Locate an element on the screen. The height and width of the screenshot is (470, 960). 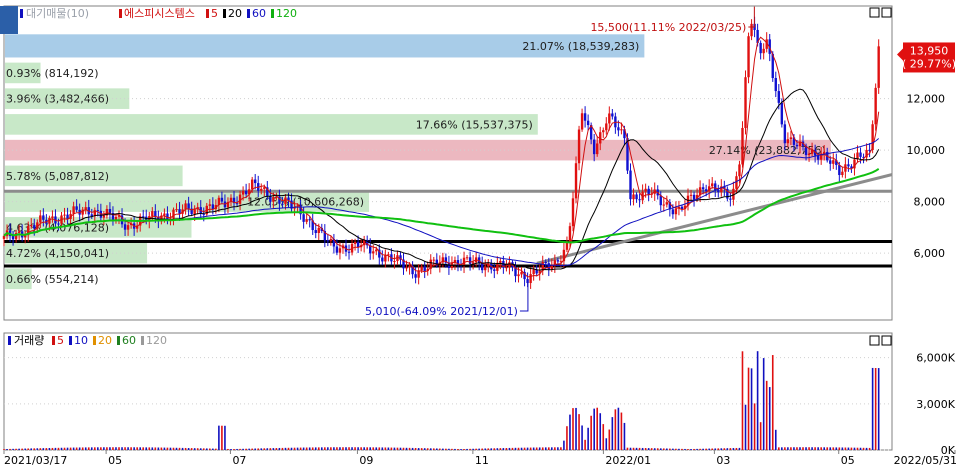
price-legend-swatch is located at coordinates (224, 13).